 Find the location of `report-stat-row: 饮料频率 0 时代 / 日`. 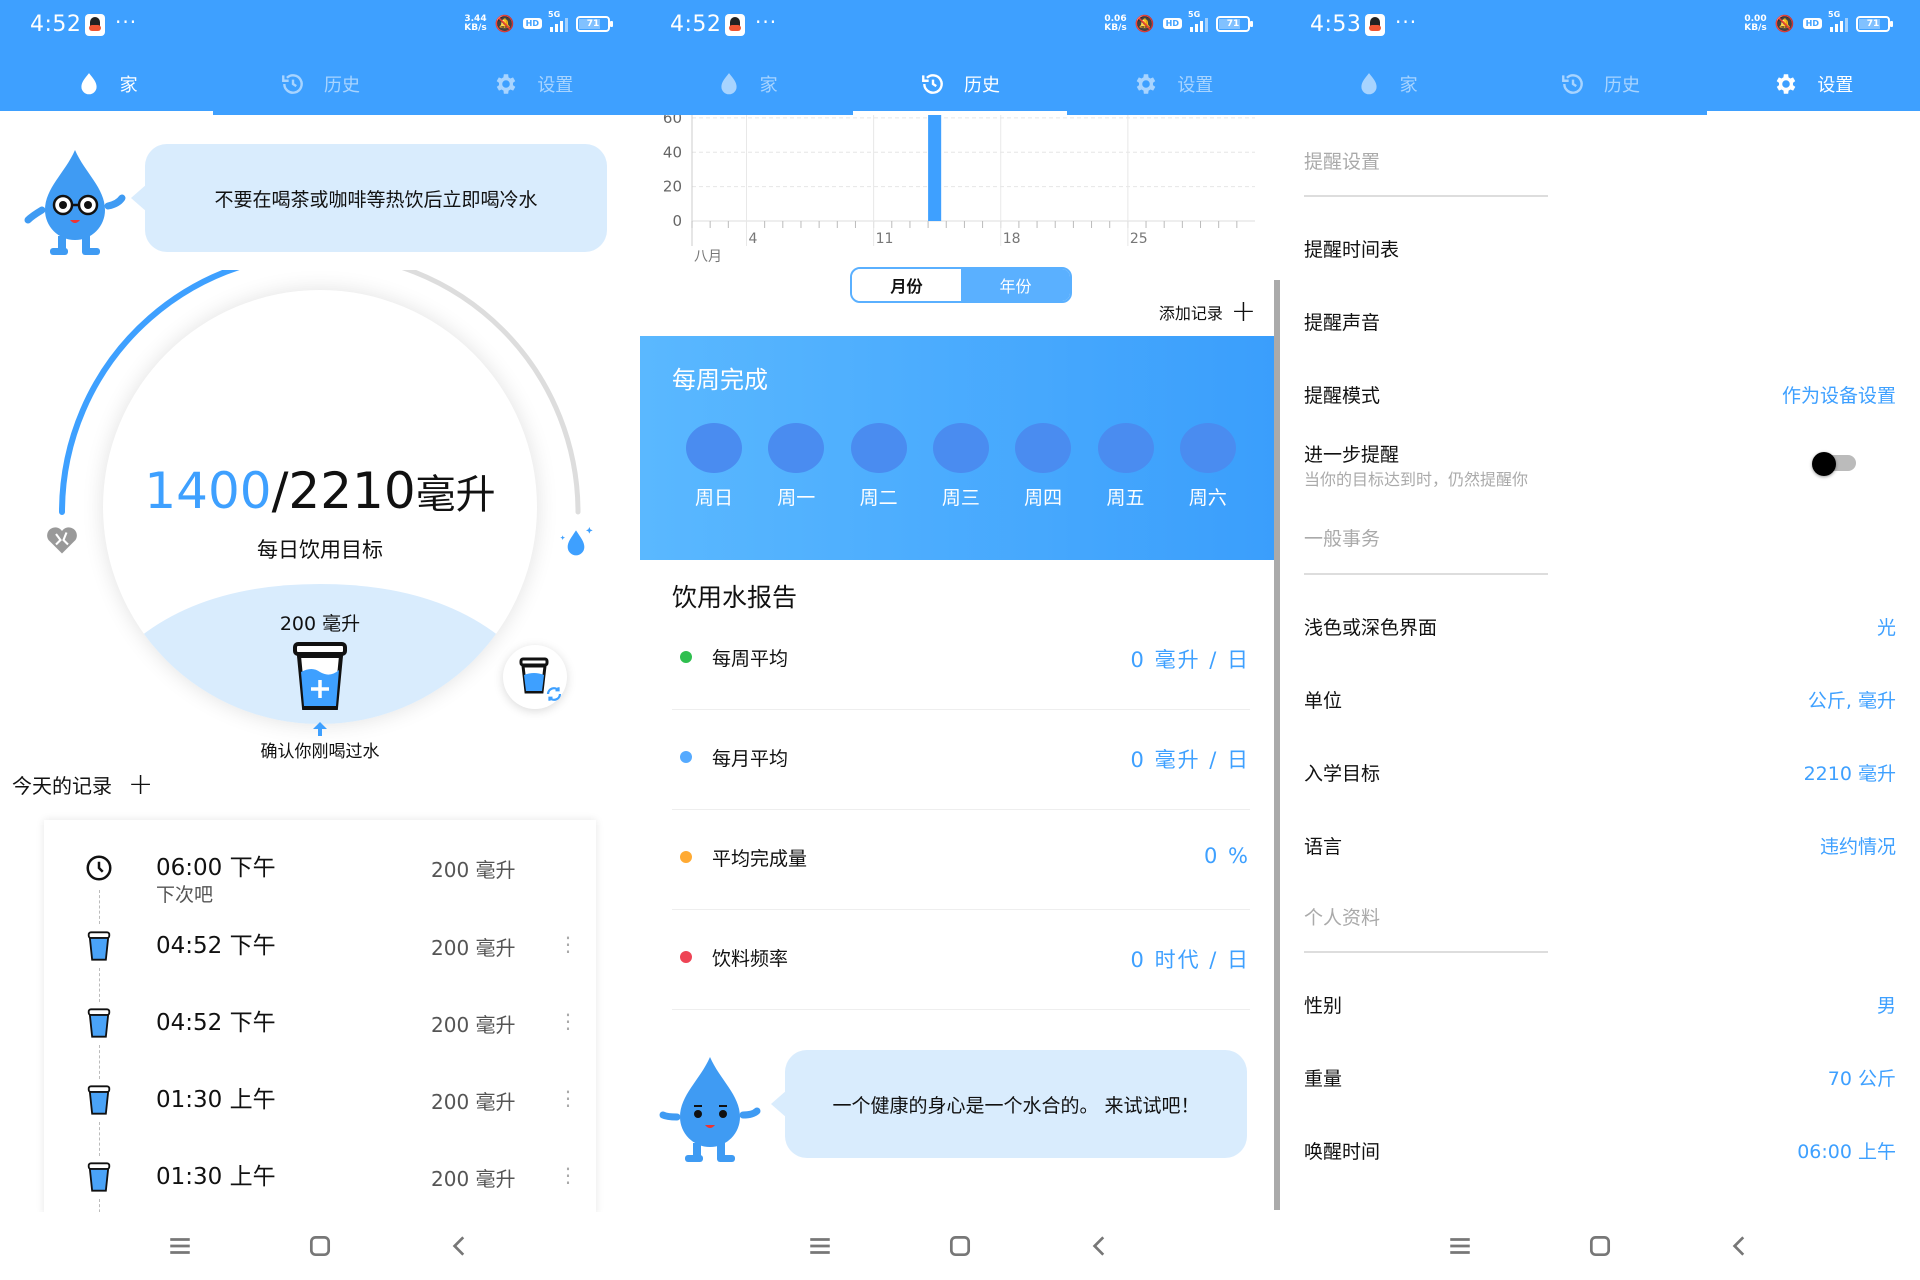

report-stat-row: 饮料频率 0 时代 / 日 is located at coordinates (961, 960).